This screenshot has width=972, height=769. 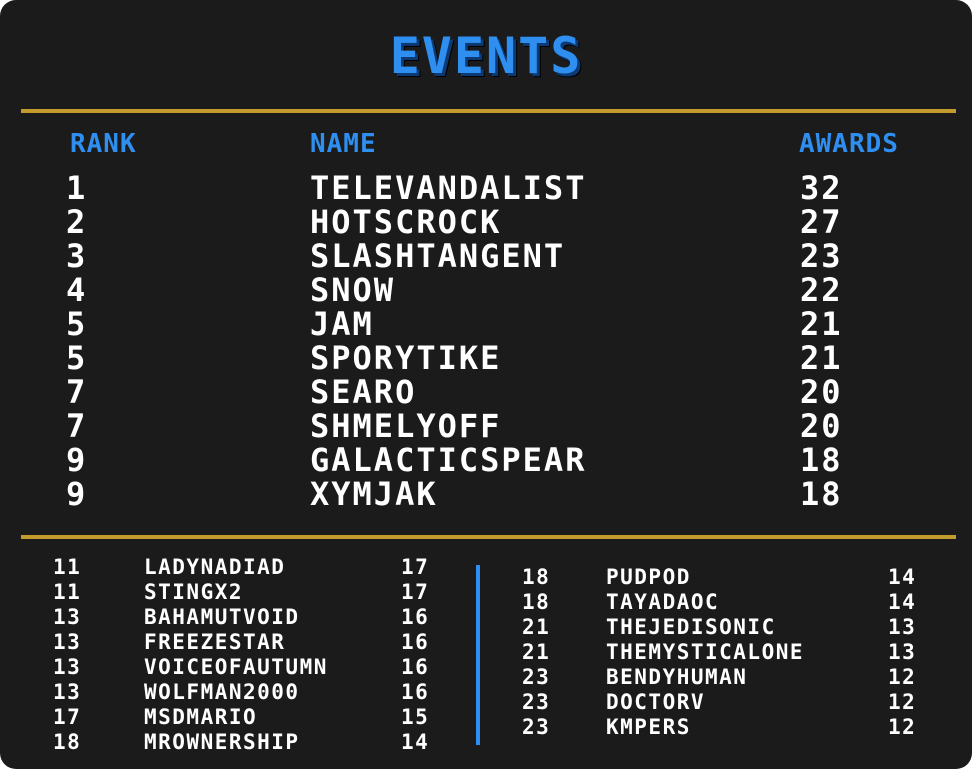 I want to click on row-name: SPORYTIKE, so click(x=406, y=358).